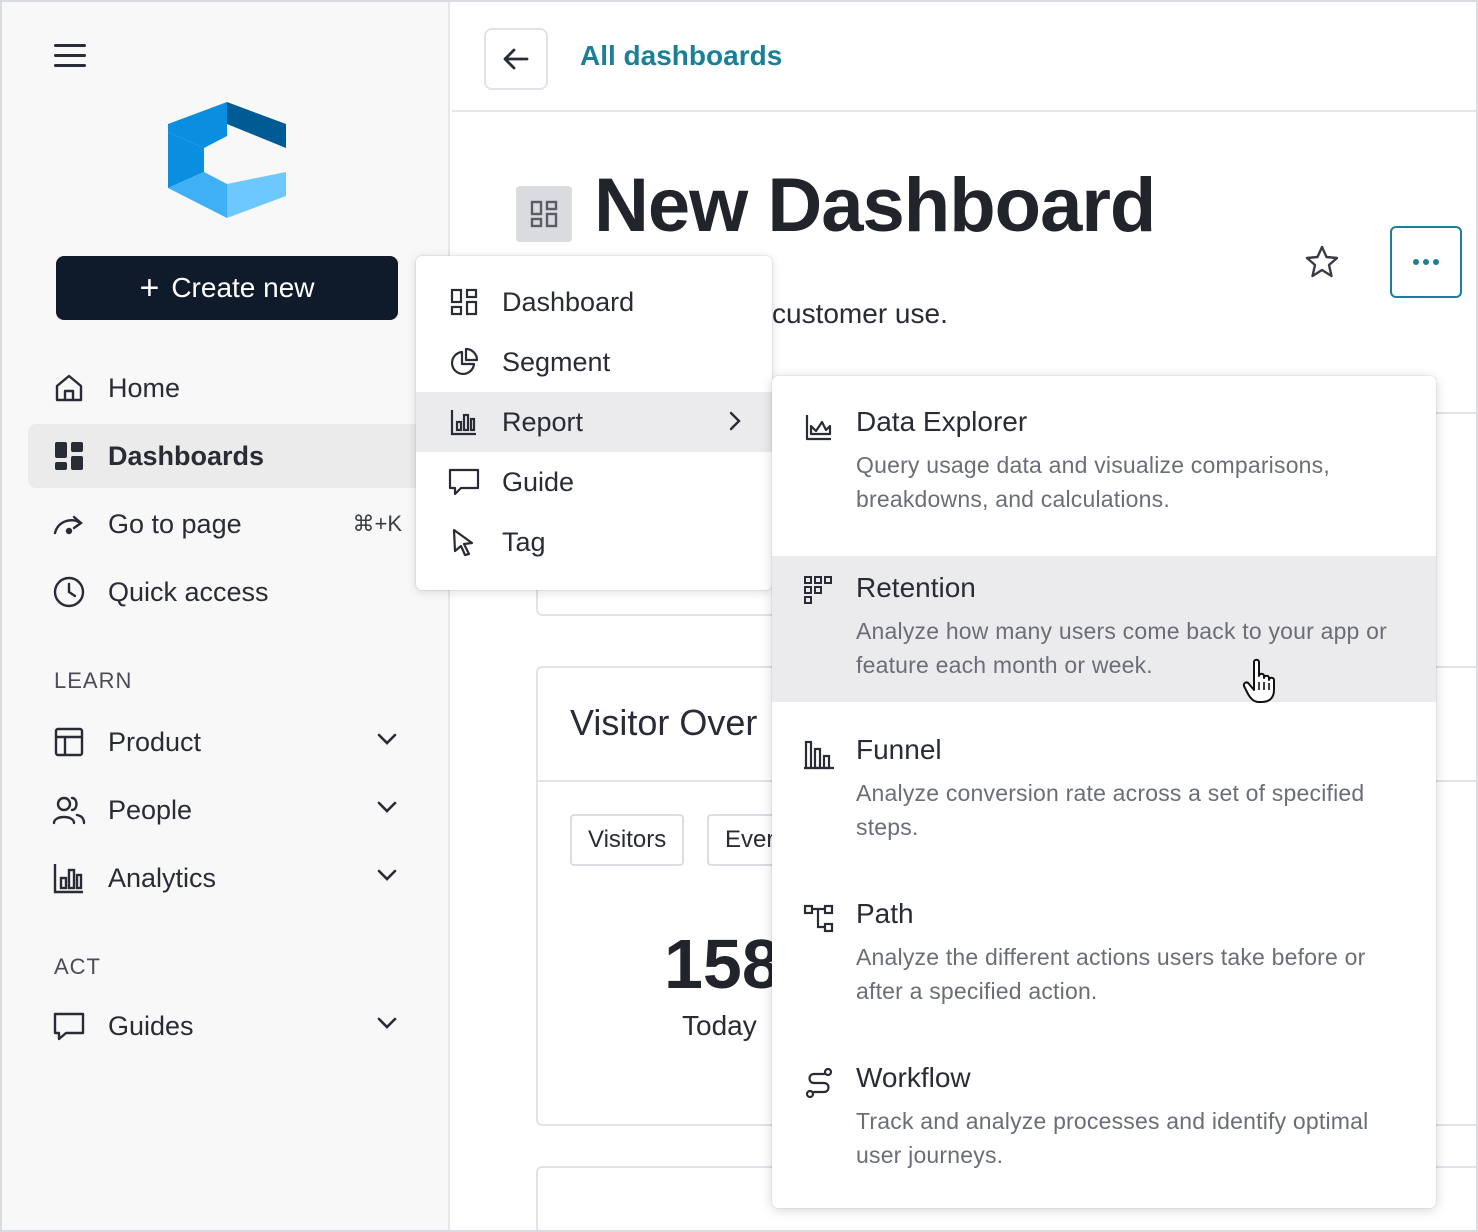  Describe the element at coordinates (556, 361) in the screenshot. I see `menu-item-label: Segment` at that location.